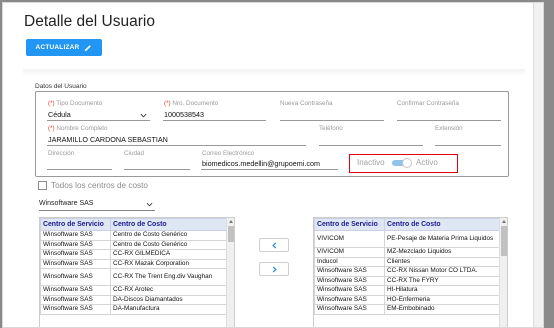 The width and height of the screenshot is (554, 328). What do you see at coordinates (42, 185) in the screenshot?
I see `all-cost-centers-checkbox` at bounding box center [42, 185].